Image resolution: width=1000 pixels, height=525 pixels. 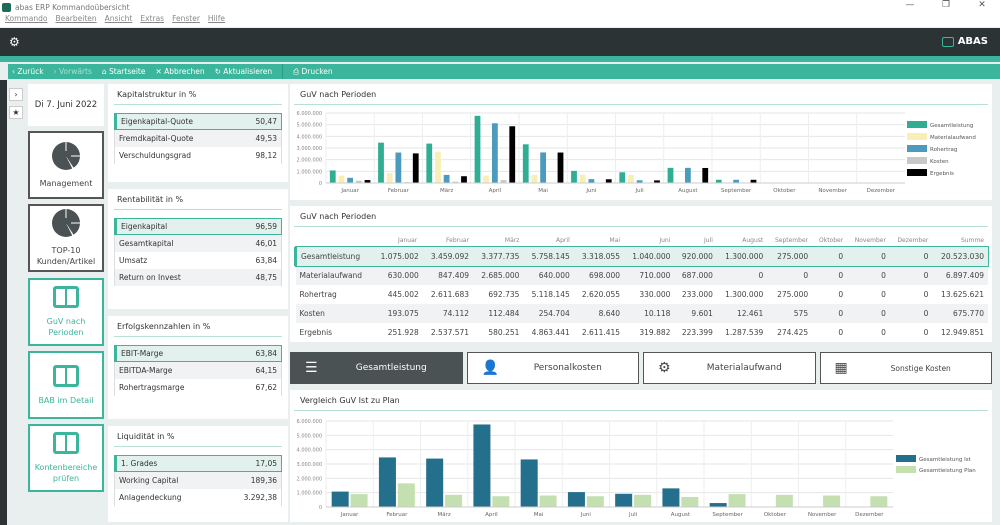 I want to click on personalkosten-button: 👤 Personalkosten, so click(x=552, y=368).